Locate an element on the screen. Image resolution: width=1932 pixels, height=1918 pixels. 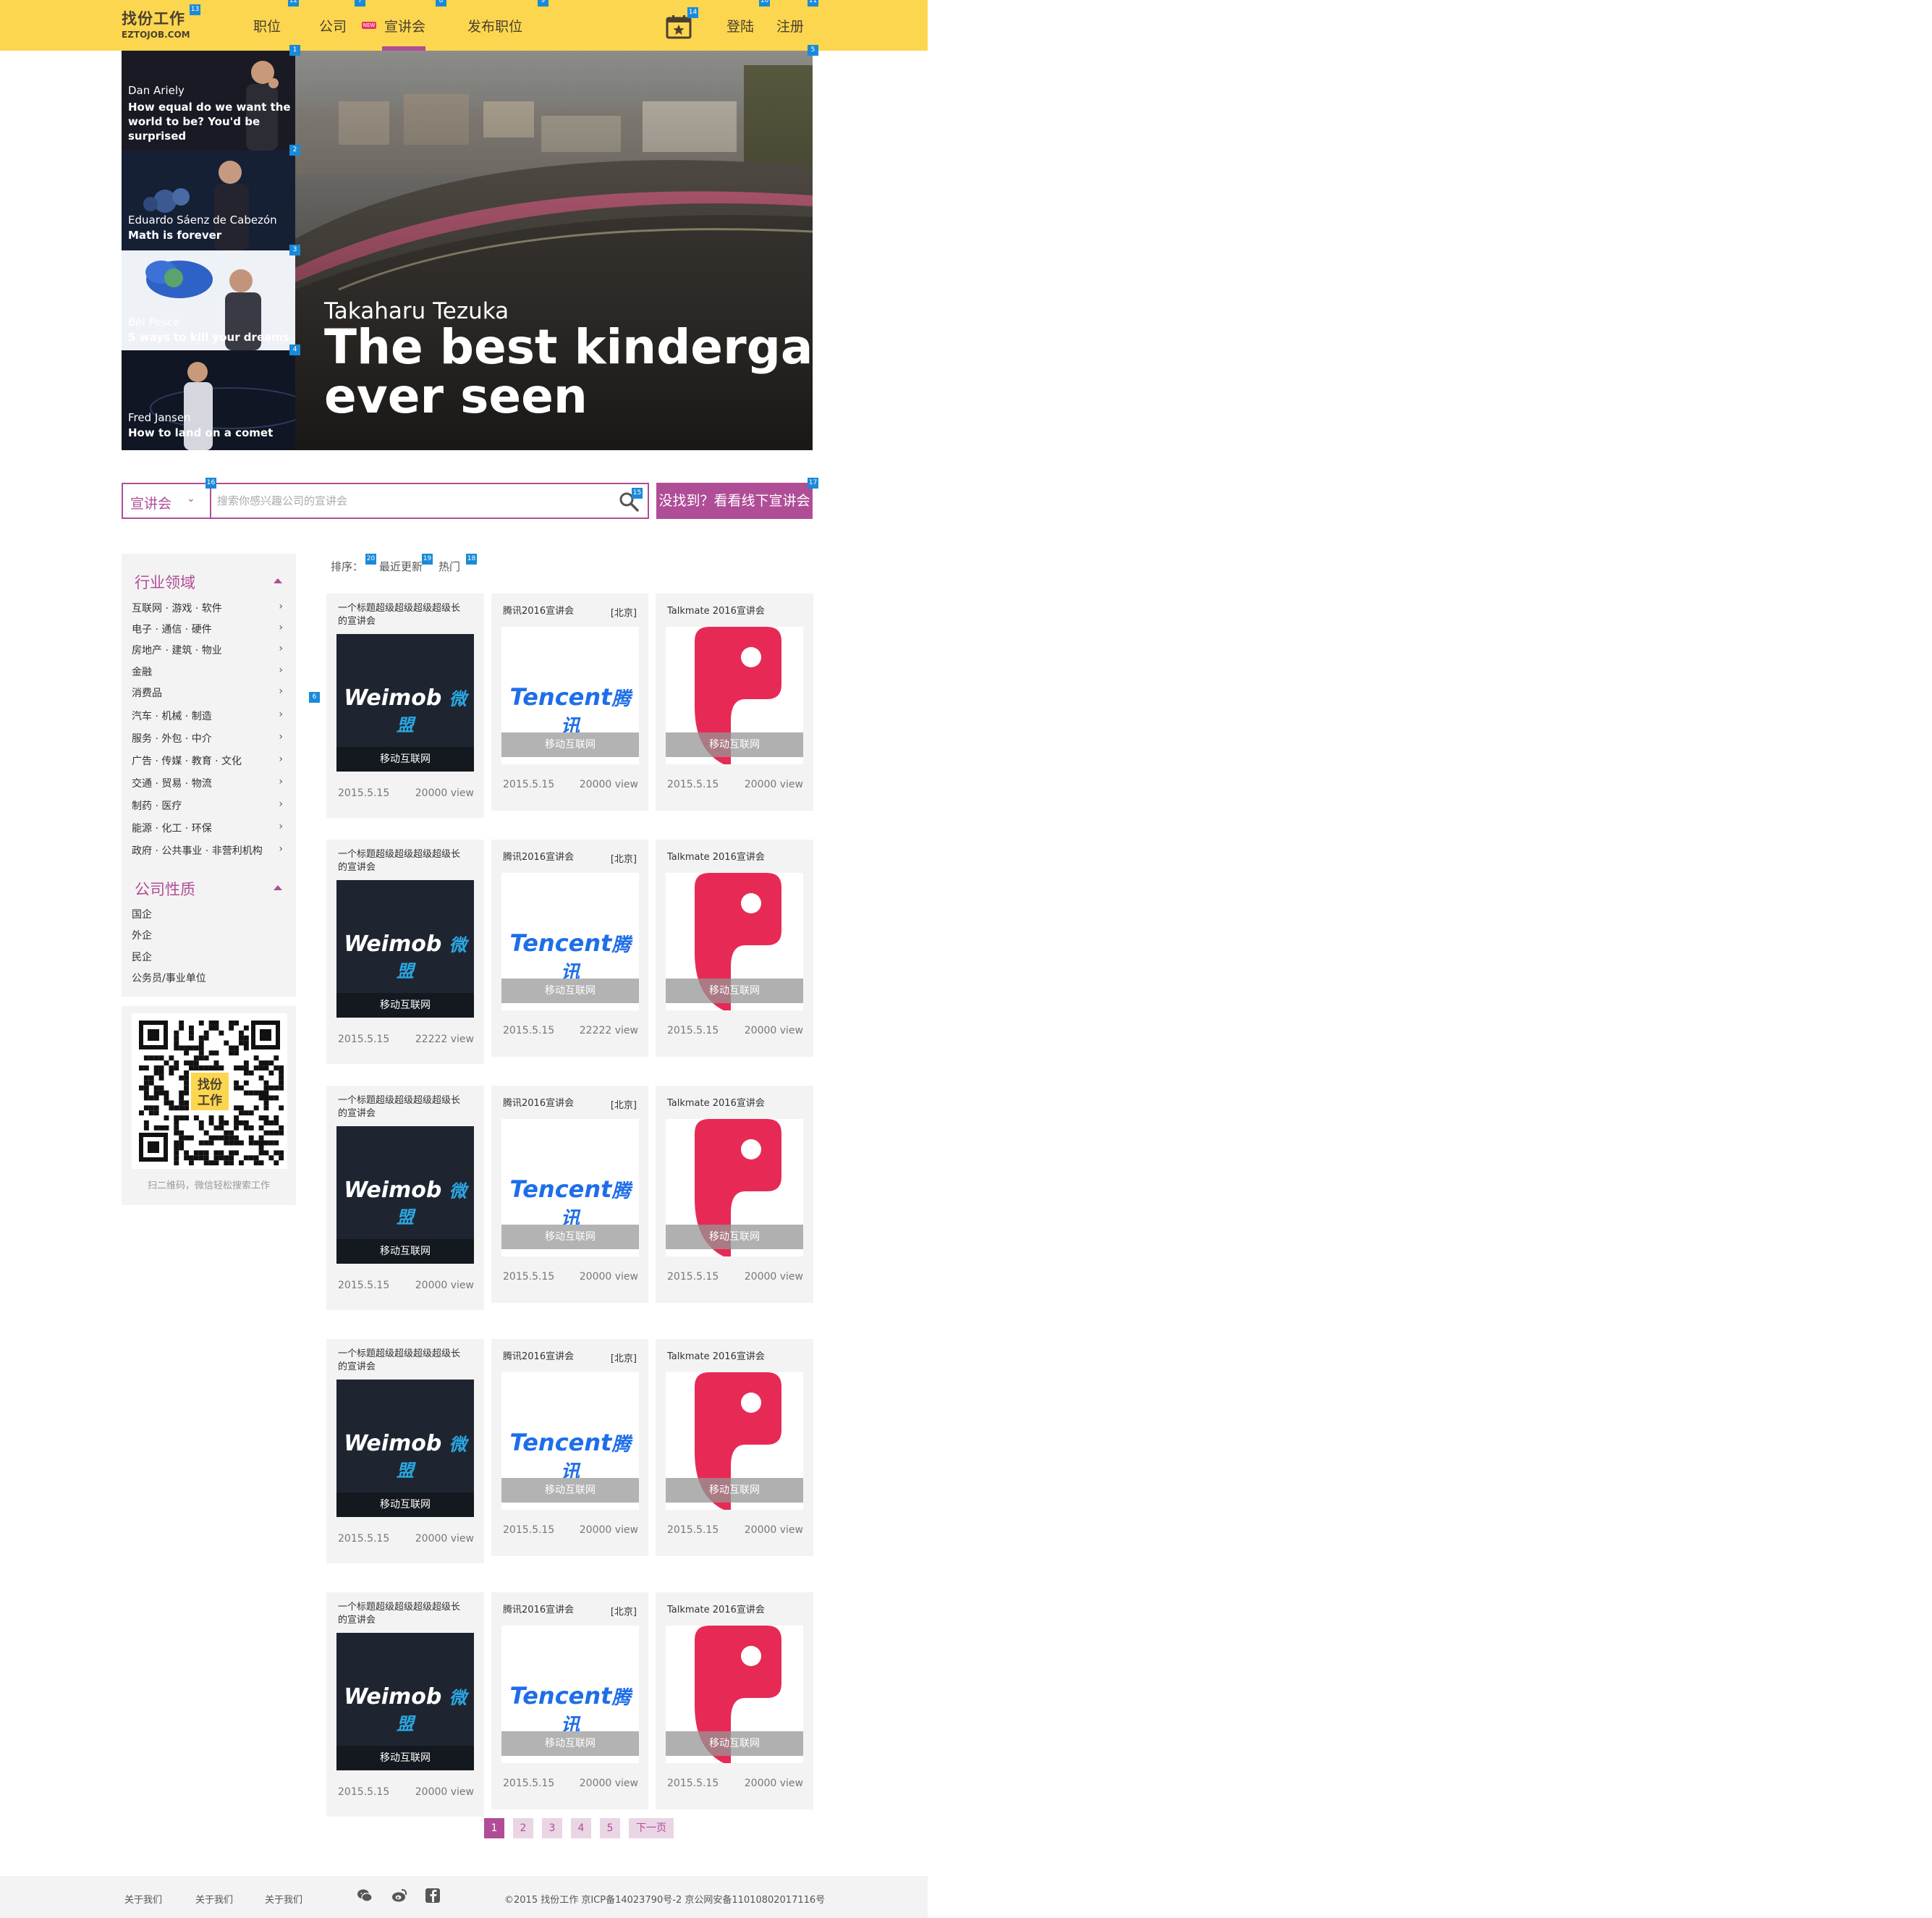
next-page-button: 下一页 is located at coordinates (651, 1828).